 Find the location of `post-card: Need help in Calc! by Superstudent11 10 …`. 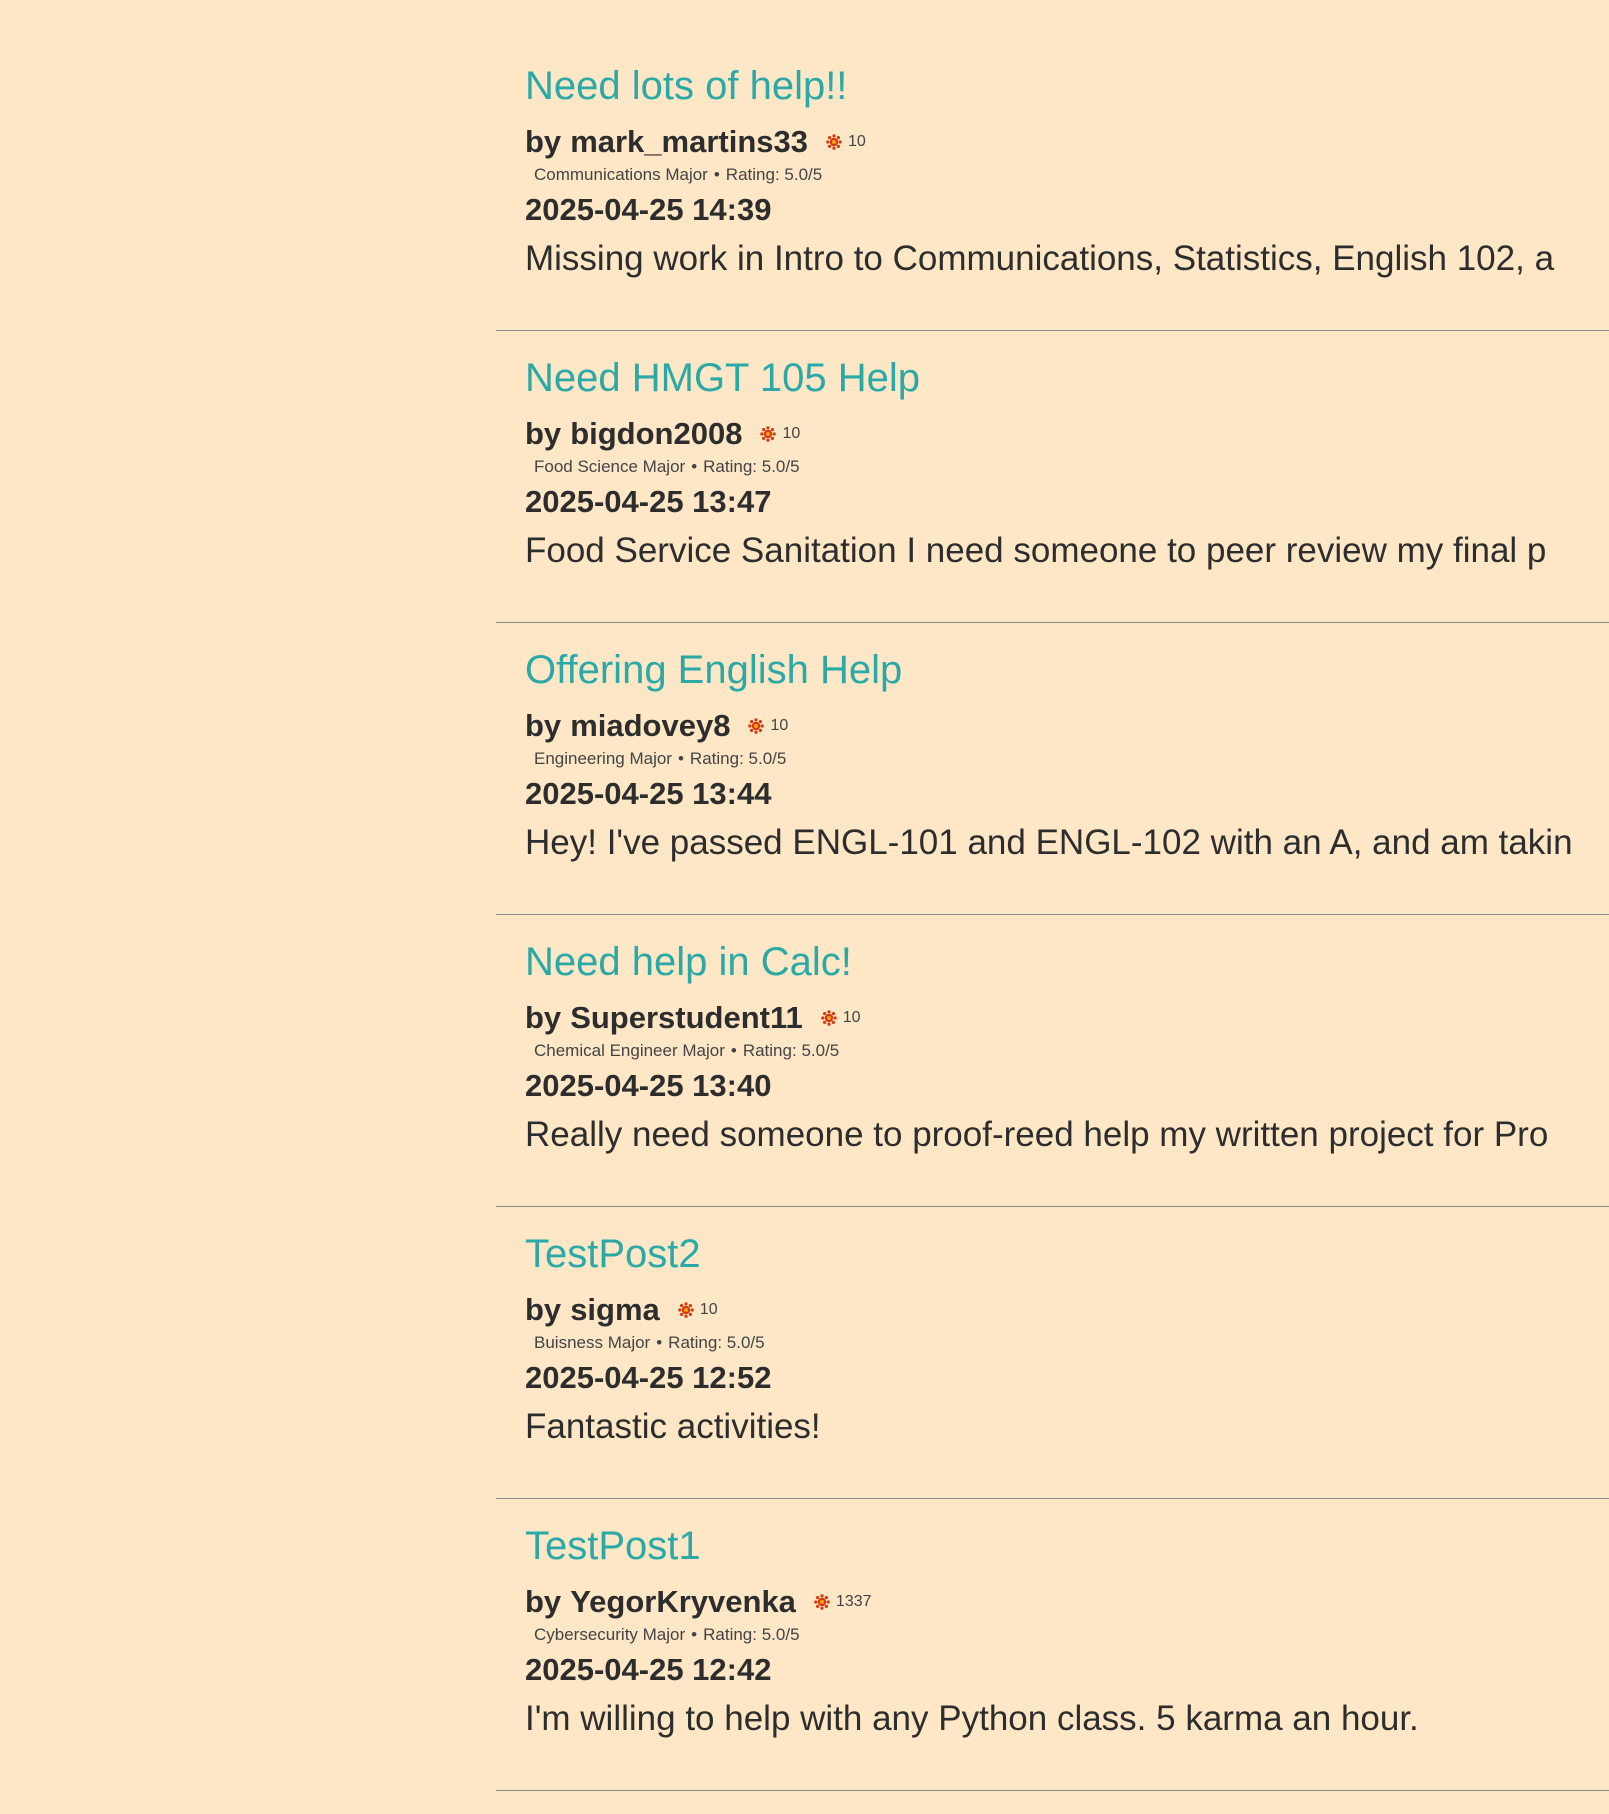

post-card: Need help in Calc! by Superstudent11 10 … is located at coordinates (1052, 1061).